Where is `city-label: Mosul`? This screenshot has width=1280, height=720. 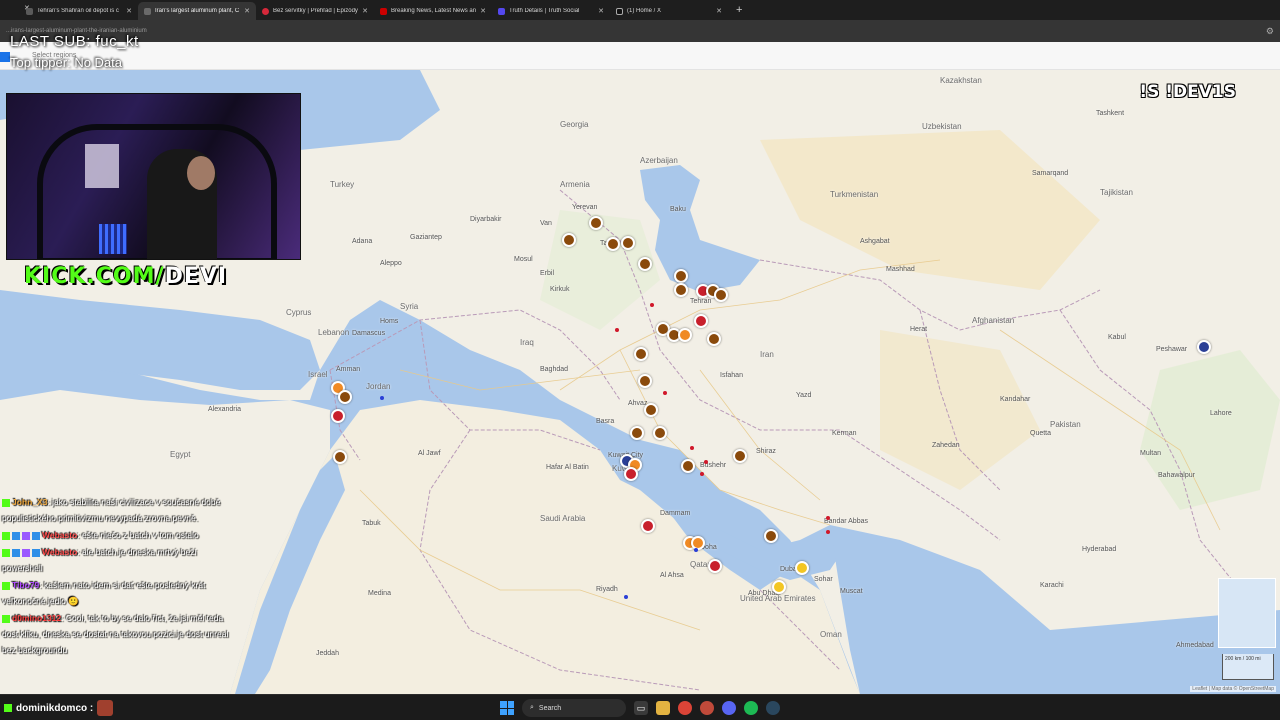 city-label: Mosul is located at coordinates (523, 259).